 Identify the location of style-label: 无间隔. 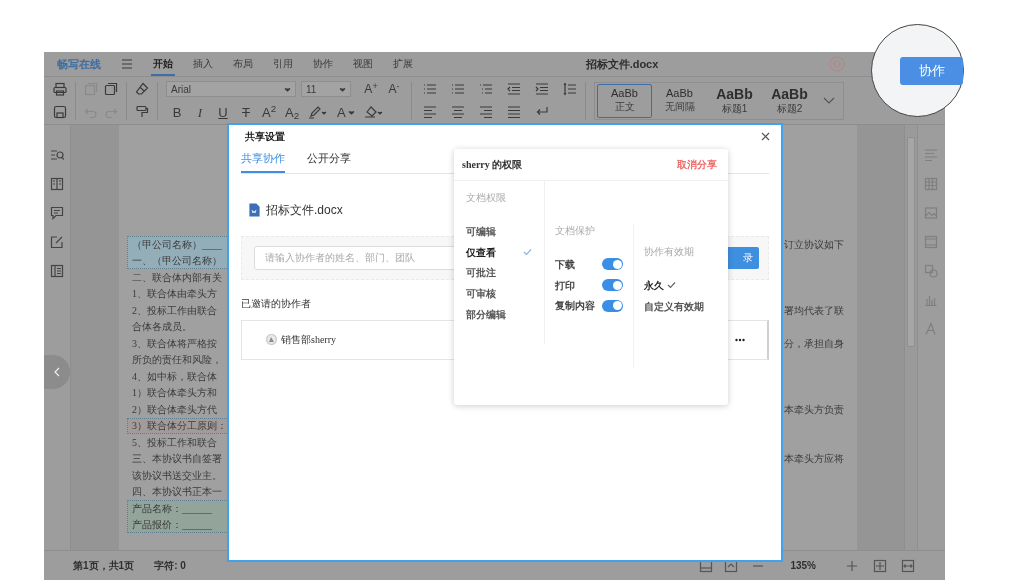
(679, 107).